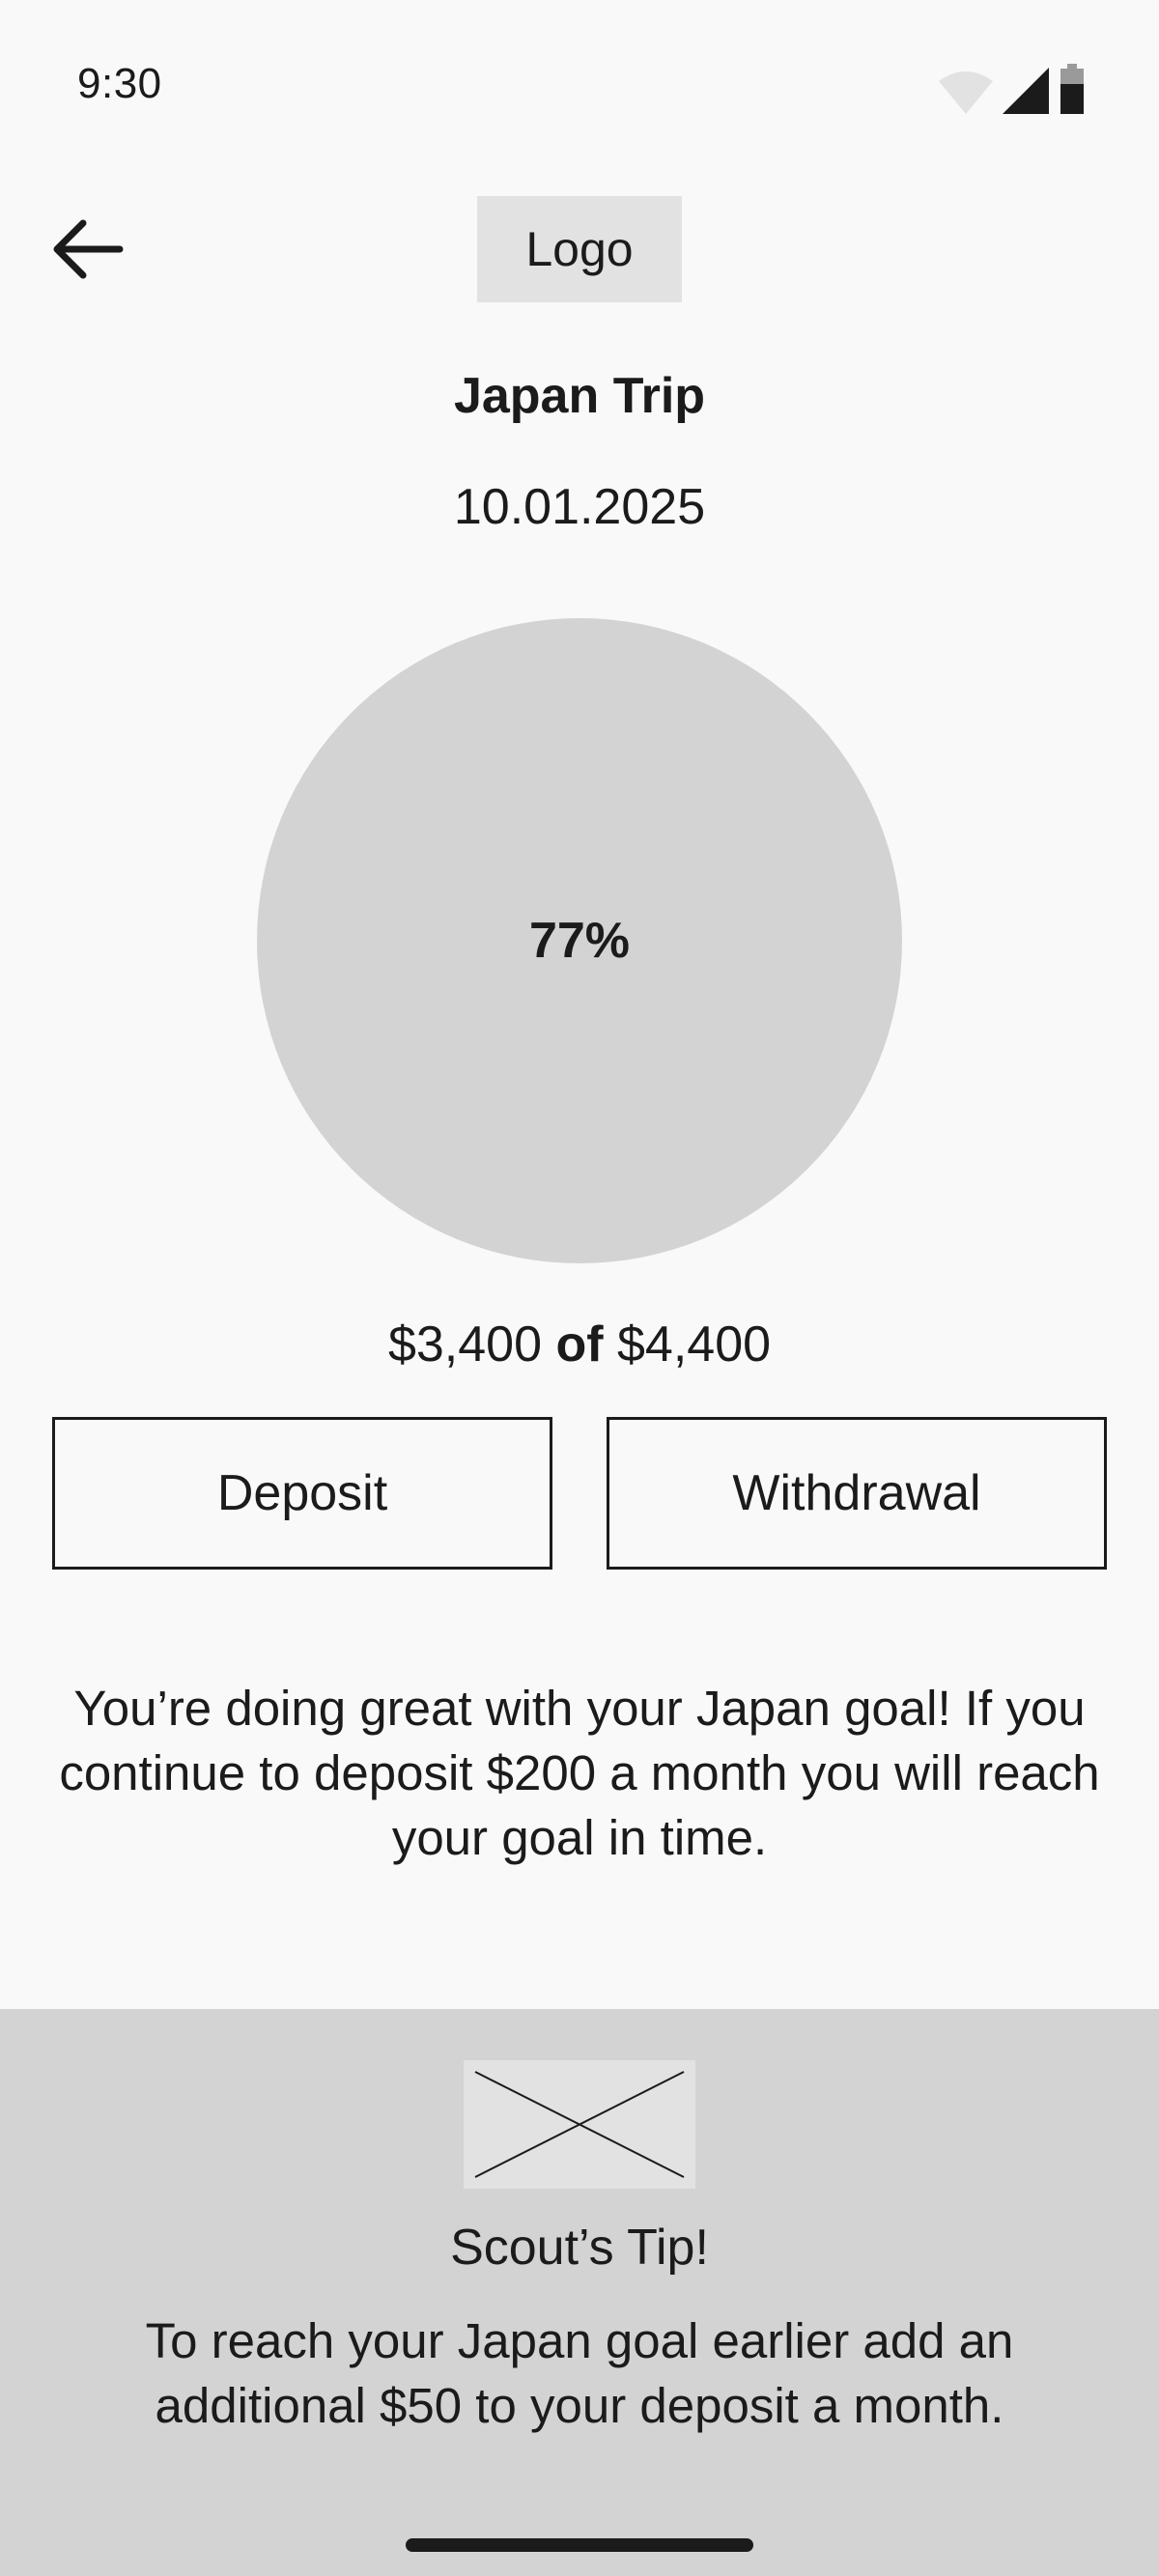  What do you see at coordinates (119, 83) in the screenshot?
I see `status-time: 9:30` at bounding box center [119, 83].